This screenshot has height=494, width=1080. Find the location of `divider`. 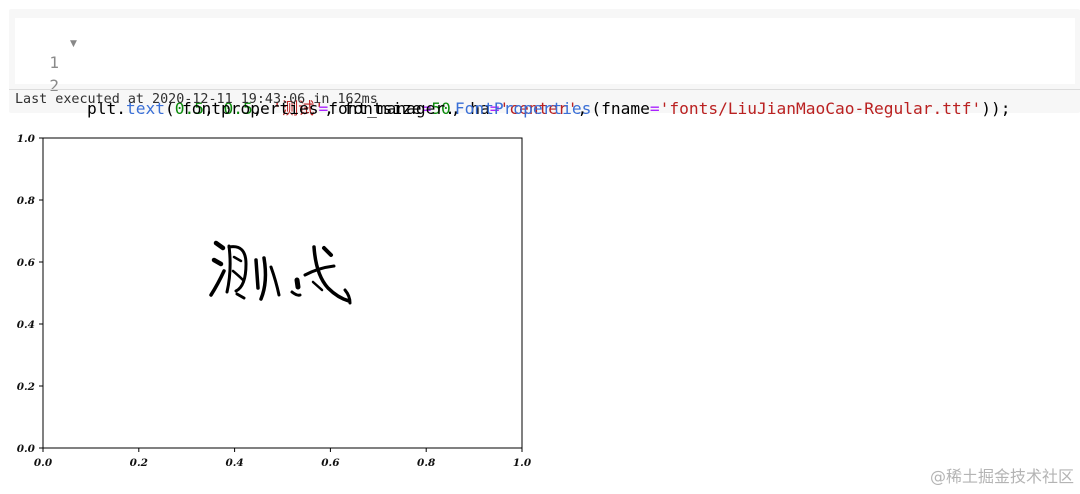

divider is located at coordinates (544, 89).